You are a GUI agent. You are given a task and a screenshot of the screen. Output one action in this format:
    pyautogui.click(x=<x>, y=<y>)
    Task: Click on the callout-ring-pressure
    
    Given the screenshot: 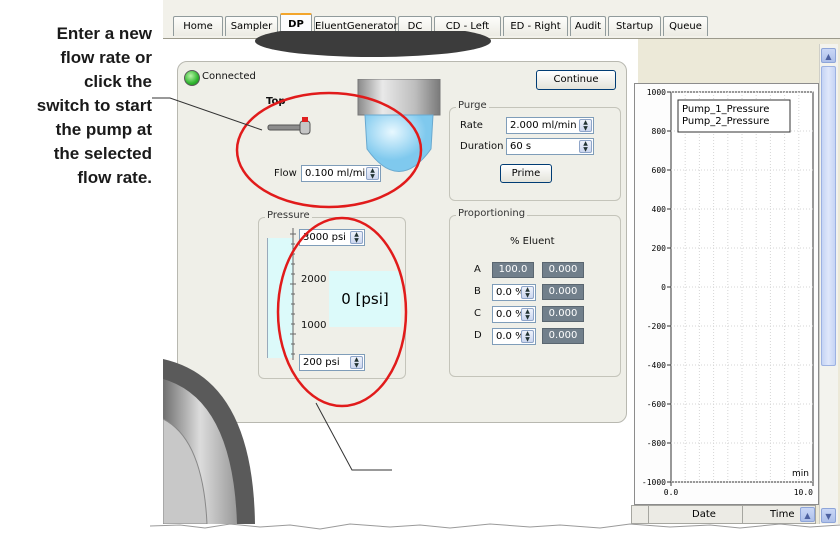 What is the action you would take?
    pyautogui.click(x=342, y=312)
    